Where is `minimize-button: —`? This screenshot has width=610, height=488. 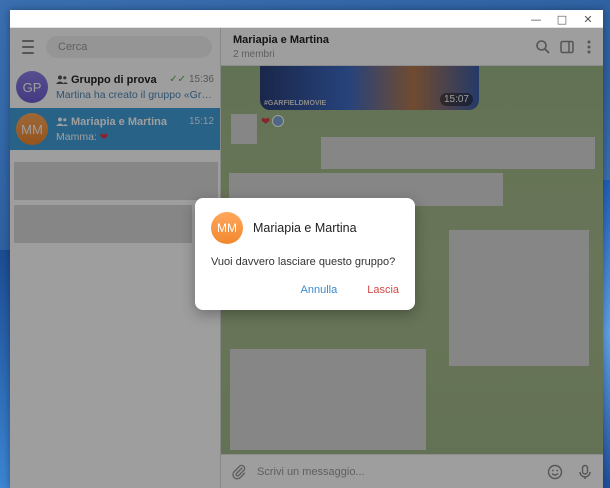 minimize-button: — is located at coordinates (536, 19).